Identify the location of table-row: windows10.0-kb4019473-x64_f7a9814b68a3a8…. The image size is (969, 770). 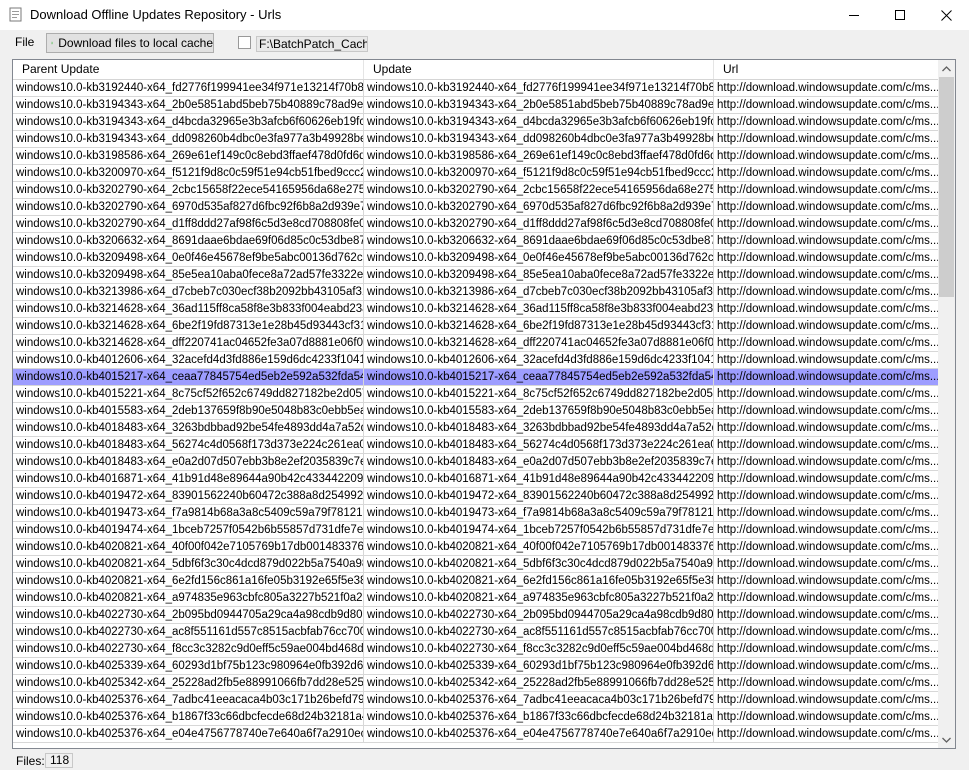
(476, 513).